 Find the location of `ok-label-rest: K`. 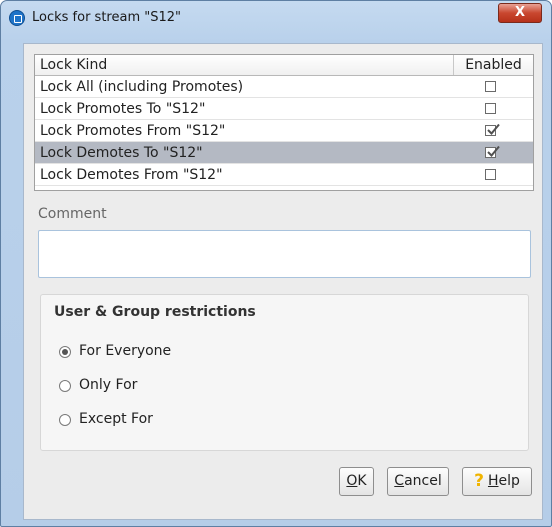

ok-label-rest: K is located at coordinates (362, 481).